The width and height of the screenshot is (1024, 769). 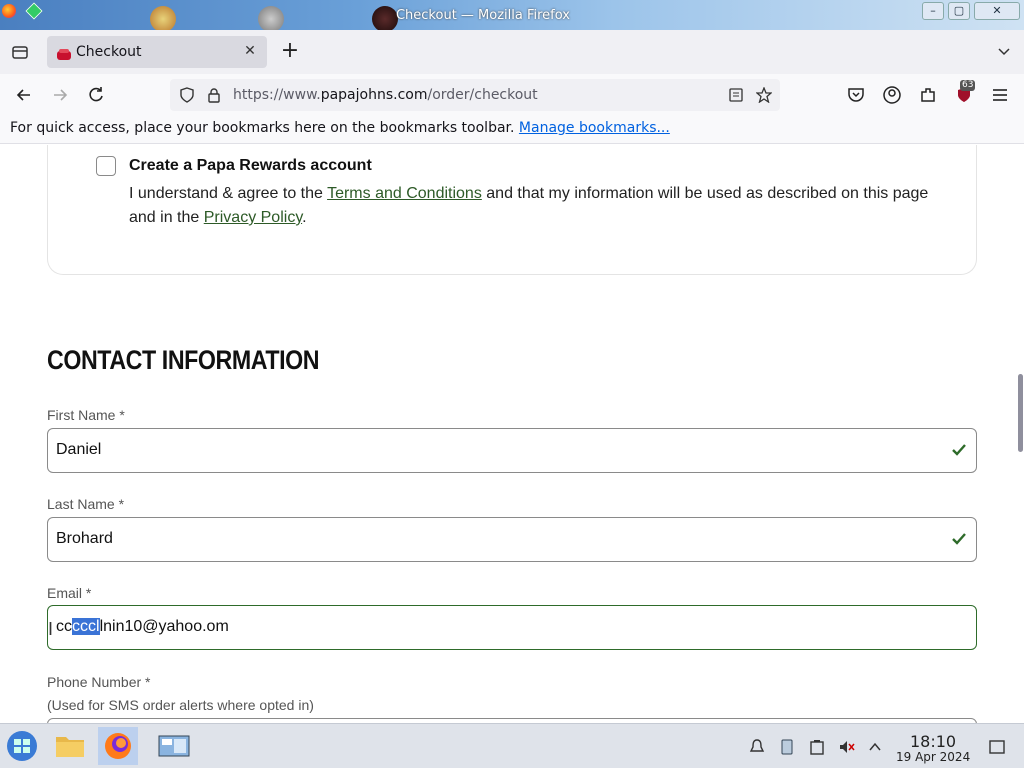 What do you see at coordinates (253, 217) in the screenshot?
I see `privacy-policy-link: Privacy Policy` at bounding box center [253, 217].